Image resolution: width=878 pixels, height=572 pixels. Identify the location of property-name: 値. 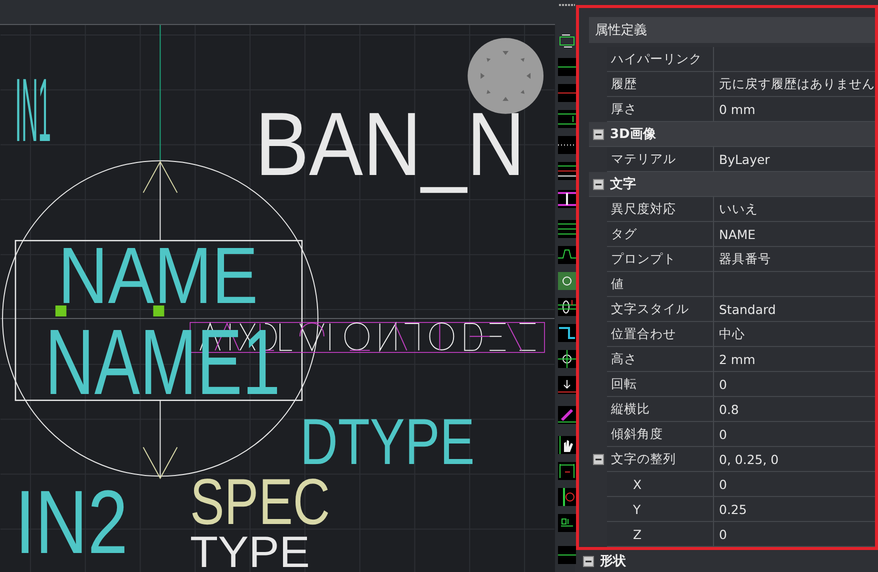
(660, 284).